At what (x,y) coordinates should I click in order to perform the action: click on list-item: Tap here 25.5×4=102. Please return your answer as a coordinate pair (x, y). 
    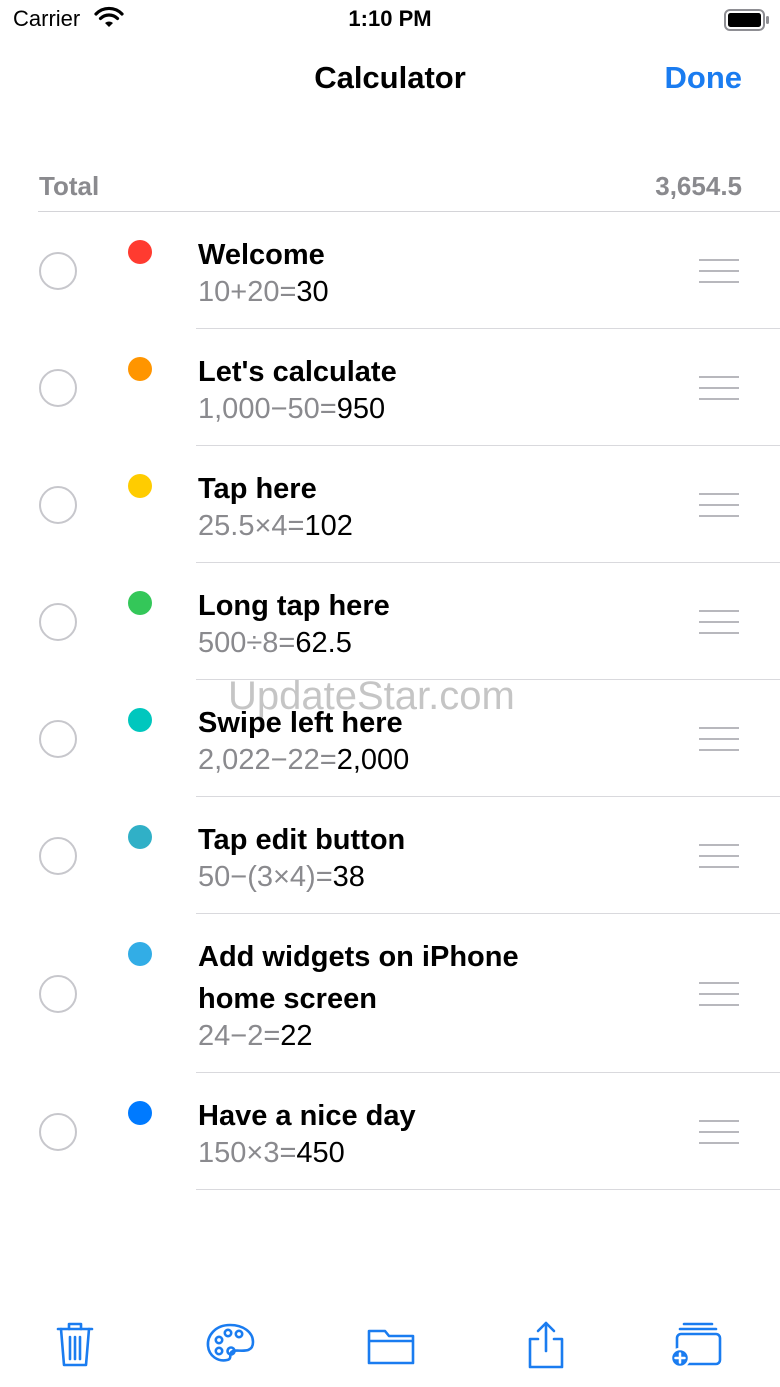
    Looking at the image, I should click on (390, 504).